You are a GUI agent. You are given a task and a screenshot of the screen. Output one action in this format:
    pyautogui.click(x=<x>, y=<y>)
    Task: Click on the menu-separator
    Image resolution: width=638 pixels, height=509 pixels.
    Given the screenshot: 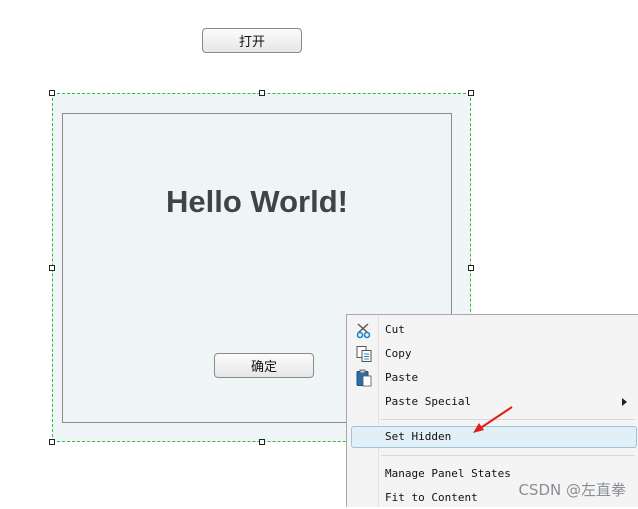 What is the action you would take?
    pyautogui.click(x=508, y=455)
    